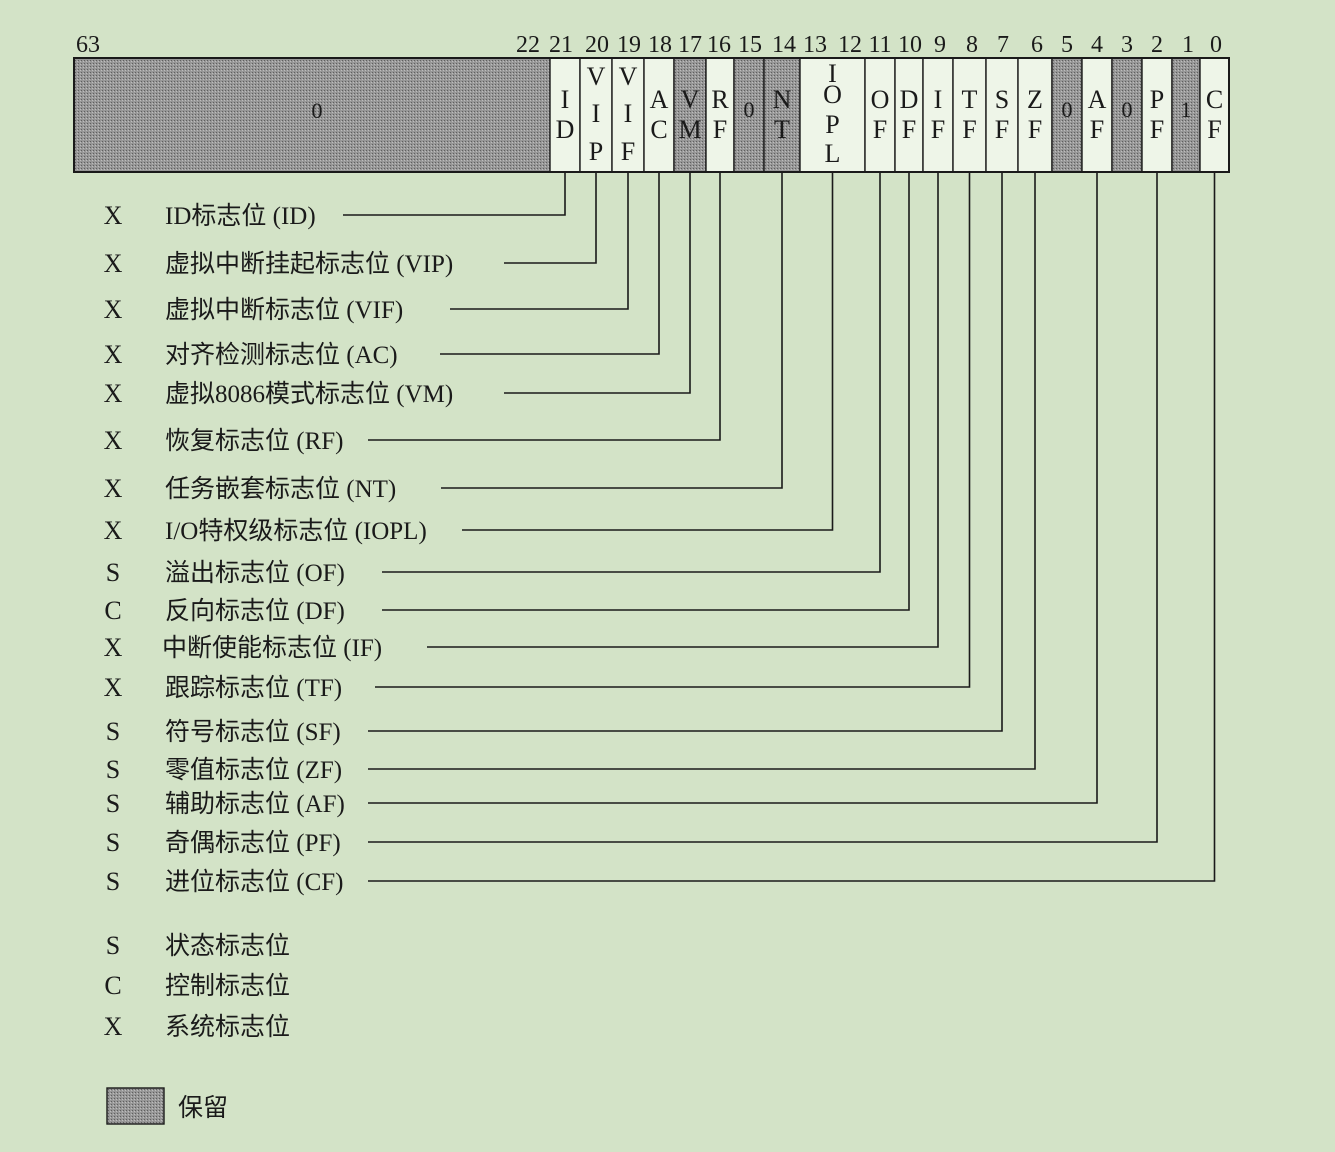  Describe the element at coordinates (690, 45) in the screenshot. I see `bit-number: 17` at that location.